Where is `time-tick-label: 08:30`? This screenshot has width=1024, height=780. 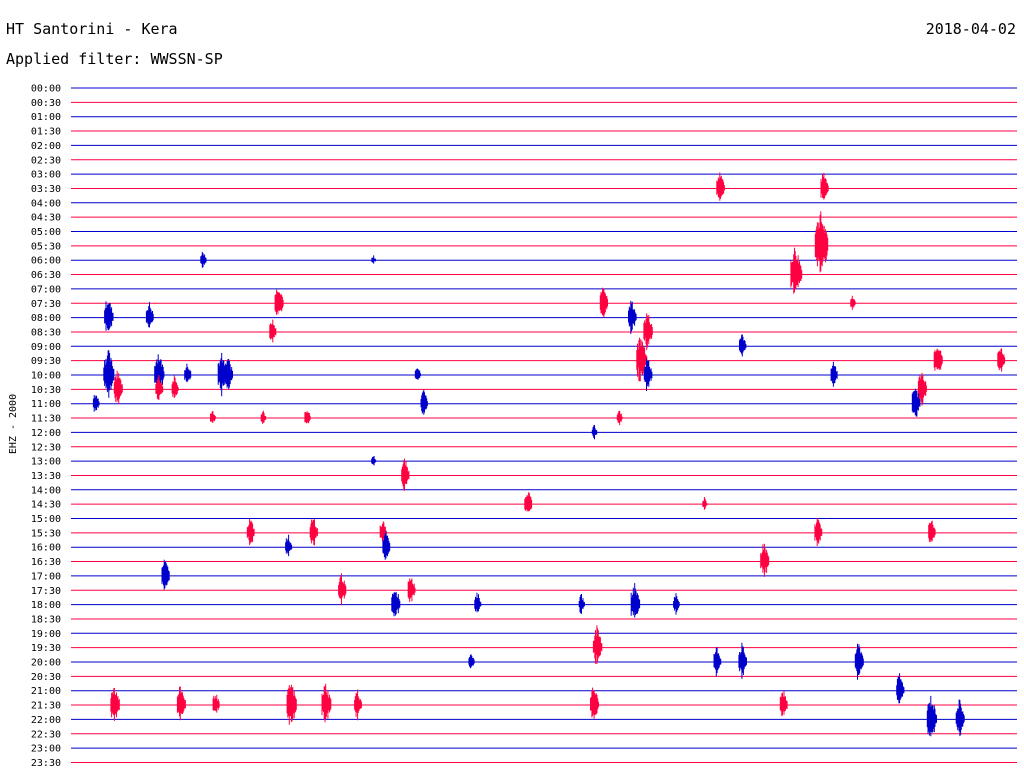
time-tick-label: 08:30 is located at coordinates (46, 332).